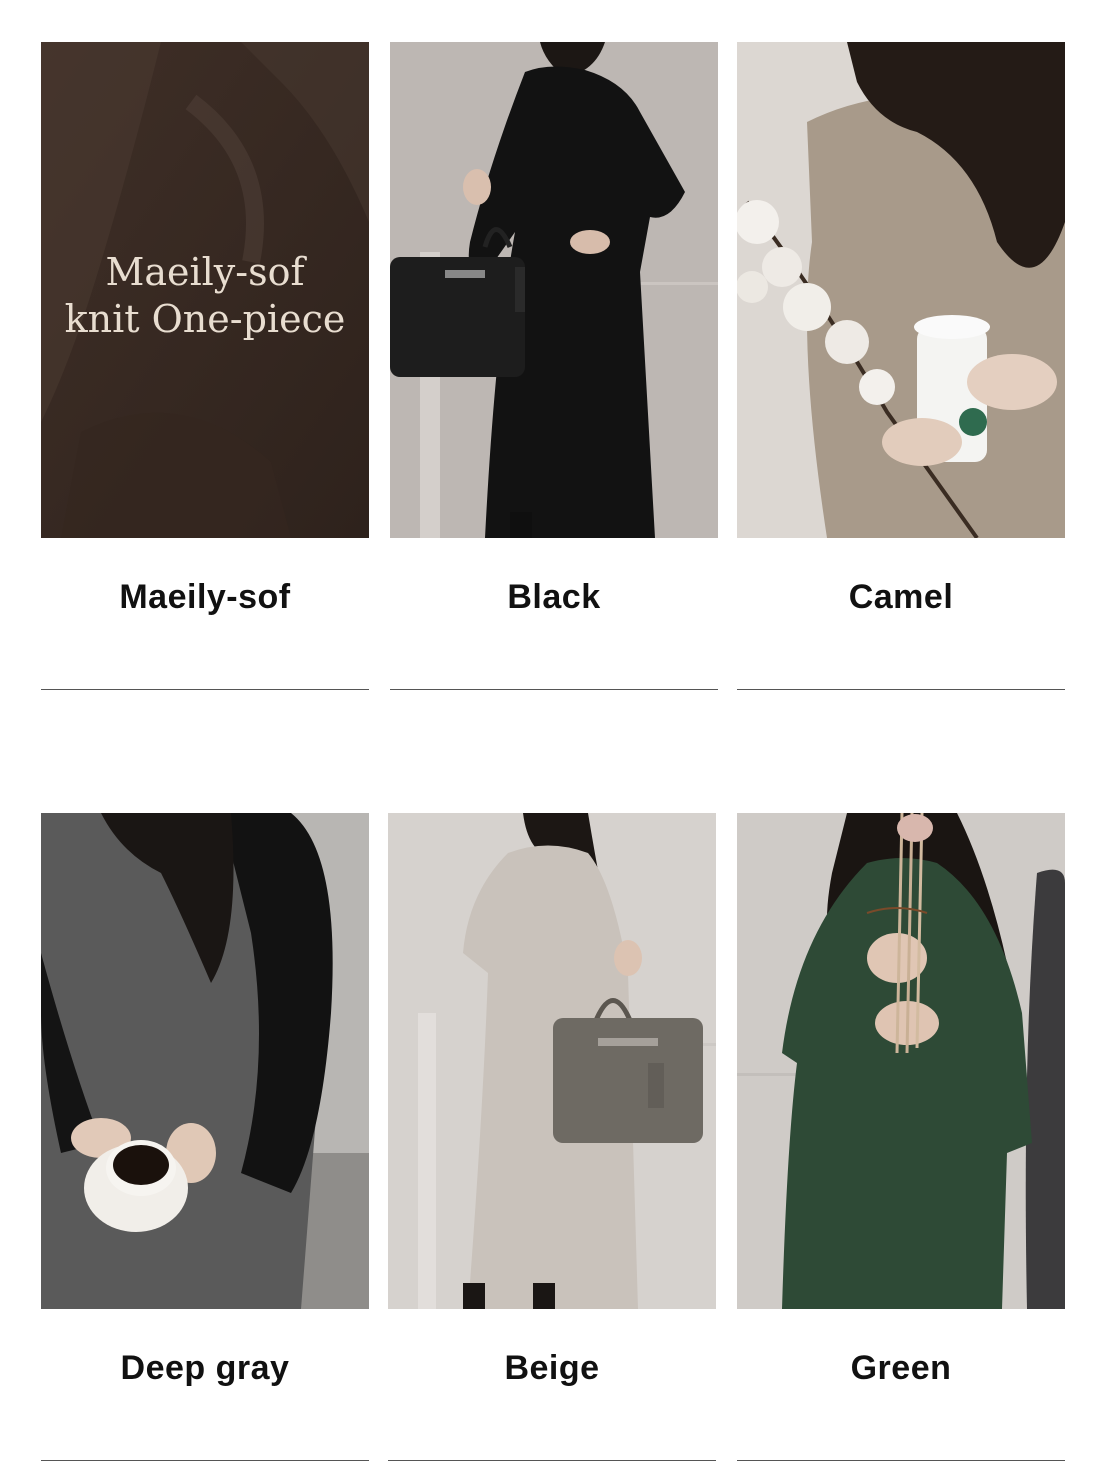  Describe the element at coordinates (552, 1368) in the screenshot. I see `product-label: Beige` at that location.